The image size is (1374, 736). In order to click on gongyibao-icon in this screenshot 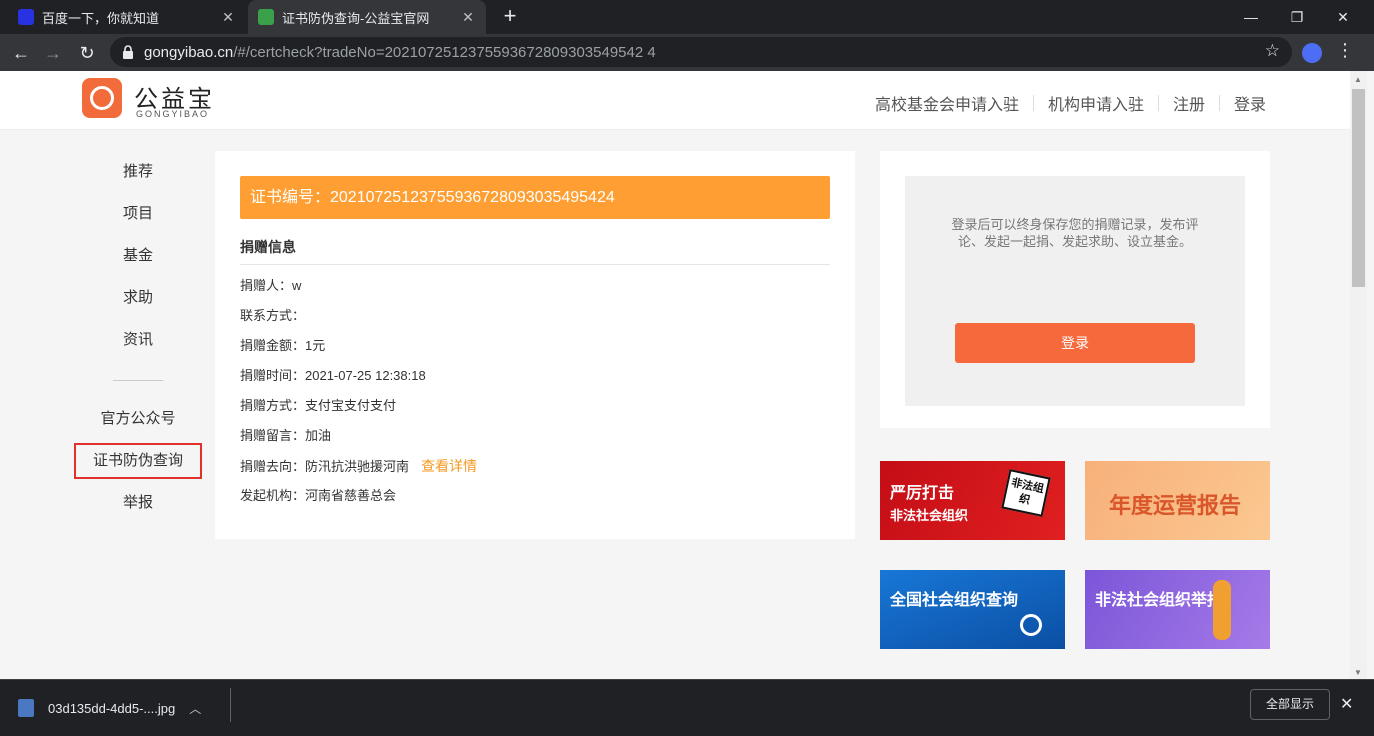, I will do `click(266, 17)`.